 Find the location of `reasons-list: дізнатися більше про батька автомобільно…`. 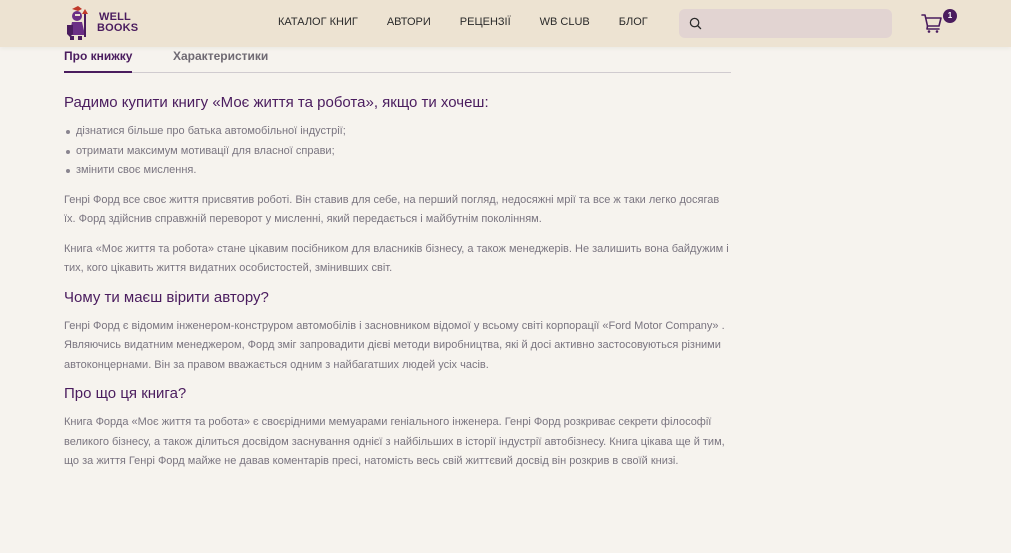

reasons-list: дізнатися більше про батька автомобільно… is located at coordinates (398, 151).